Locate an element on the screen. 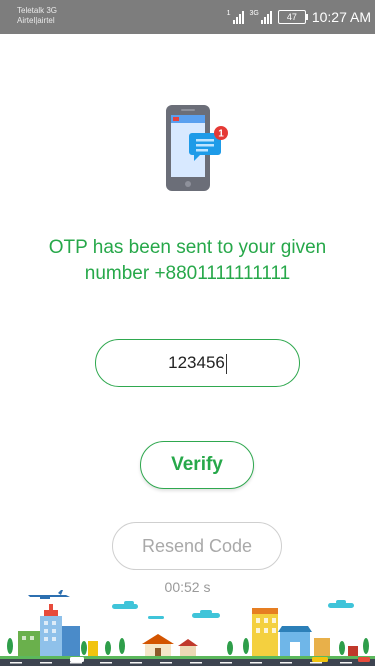  verify-button: Verify is located at coordinates (197, 465).